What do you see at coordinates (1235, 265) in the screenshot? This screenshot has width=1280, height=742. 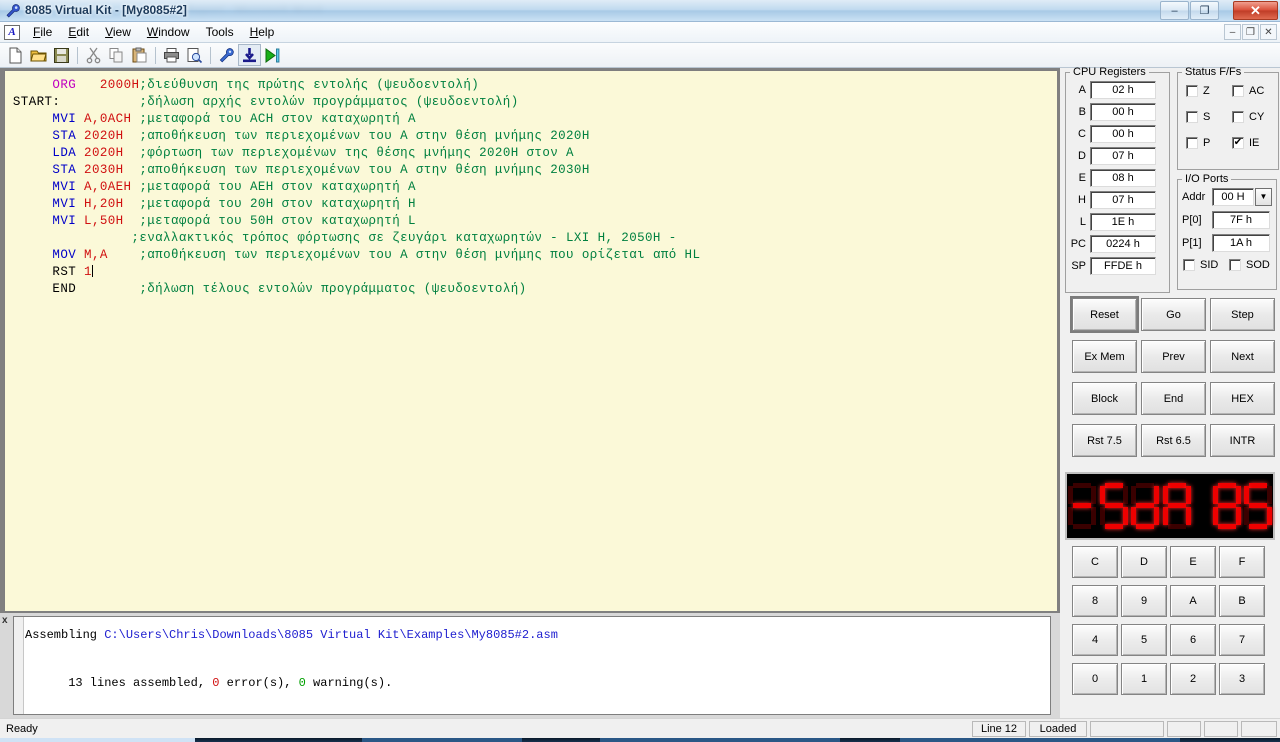 I see `sod-checkbox` at bounding box center [1235, 265].